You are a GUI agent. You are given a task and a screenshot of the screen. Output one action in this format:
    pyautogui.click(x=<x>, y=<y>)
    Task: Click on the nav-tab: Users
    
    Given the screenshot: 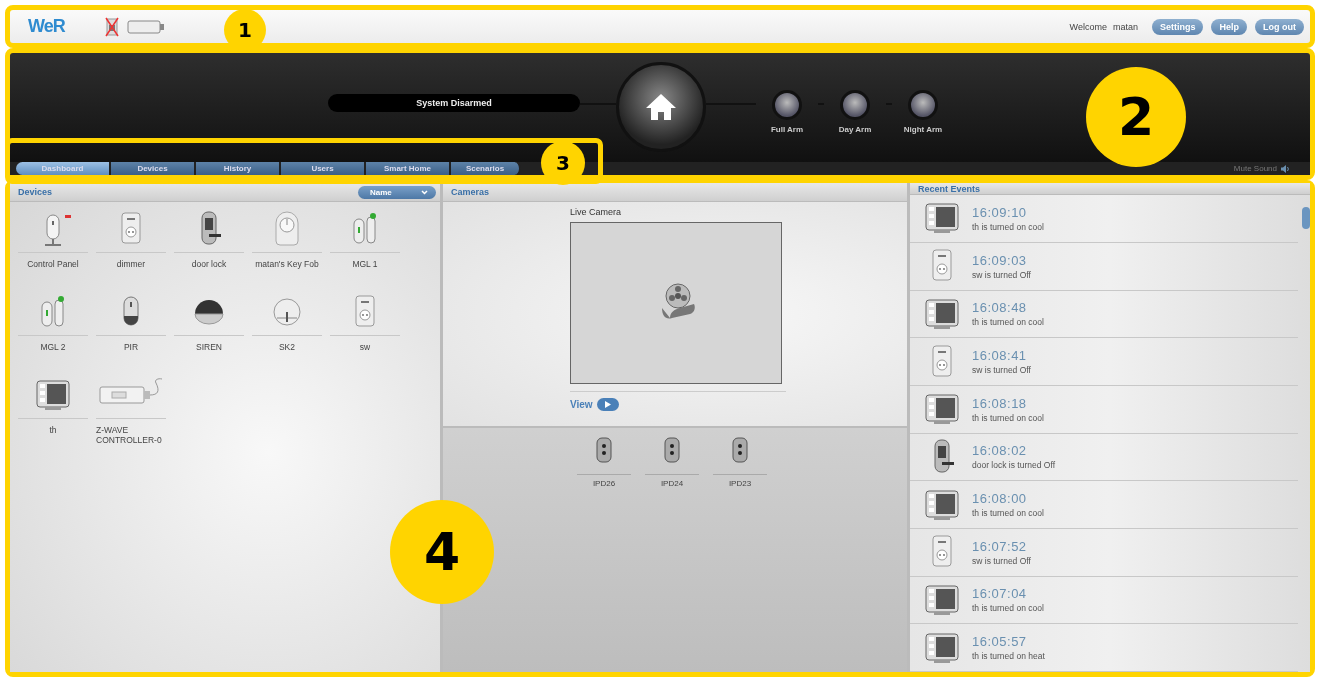 What is the action you would take?
    pyautogui.click(x=323, y=168)
    